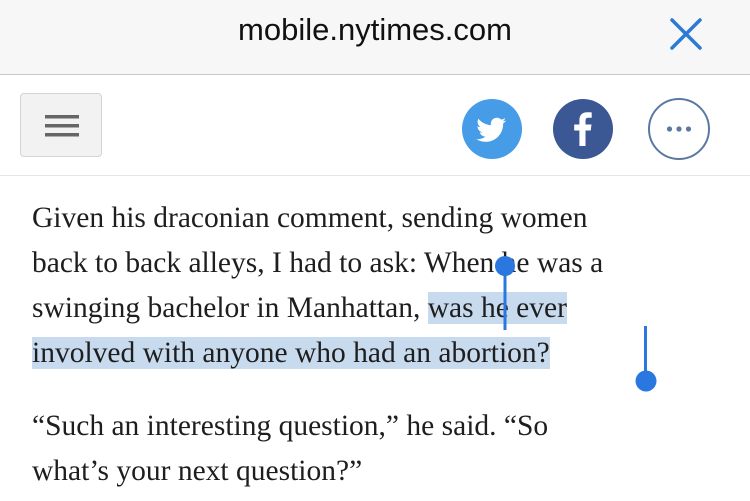  I want to click on hamburger-menu-icon, so click(62, 126).